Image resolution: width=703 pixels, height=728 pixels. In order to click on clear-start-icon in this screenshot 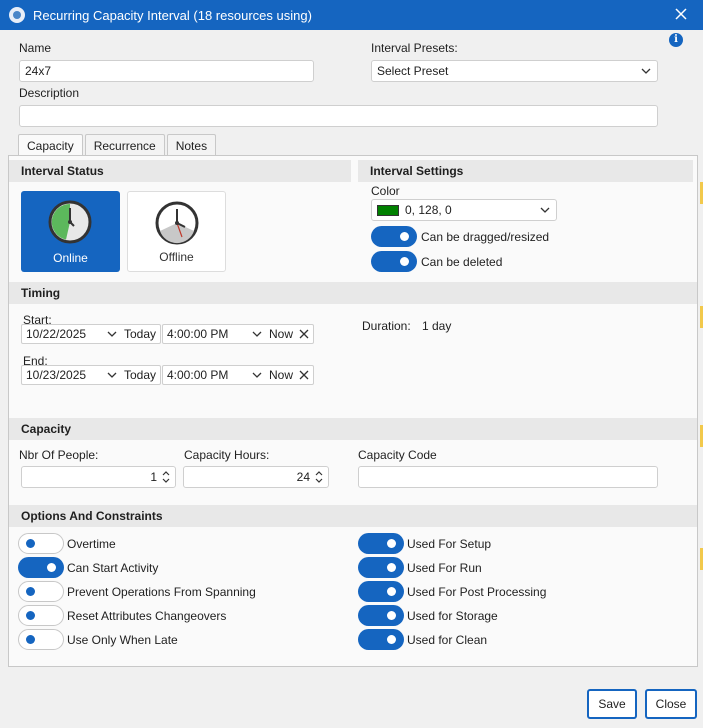, I will do `click(304, 334)`.